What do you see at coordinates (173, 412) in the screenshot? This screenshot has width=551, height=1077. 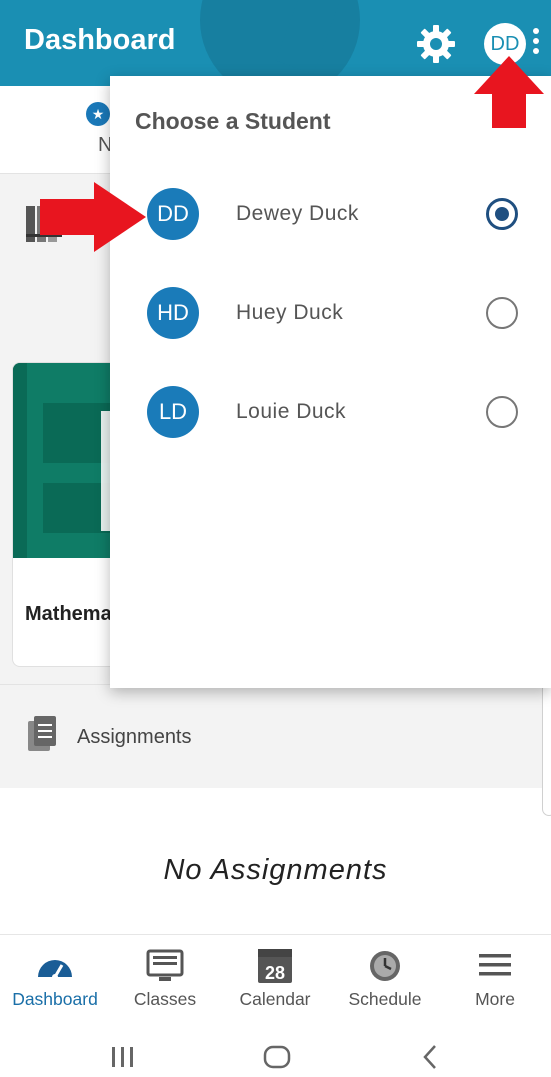 I see `student-avatar: LD` at bounding box center [173, 412].